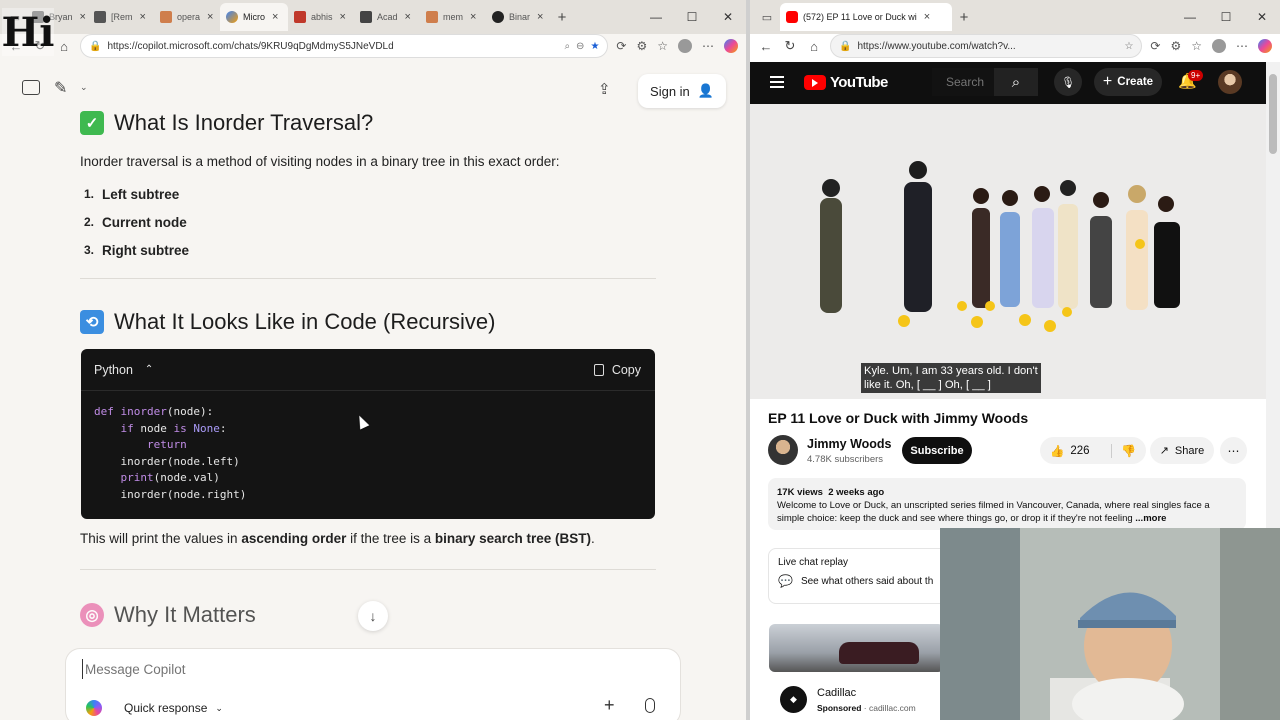 This screenshot has width=1280, height=720. What do you see at coordinates (839, 708) in the screenshot?
I see `sponsored-label: Sponsored` at bounding box center [839, 708].